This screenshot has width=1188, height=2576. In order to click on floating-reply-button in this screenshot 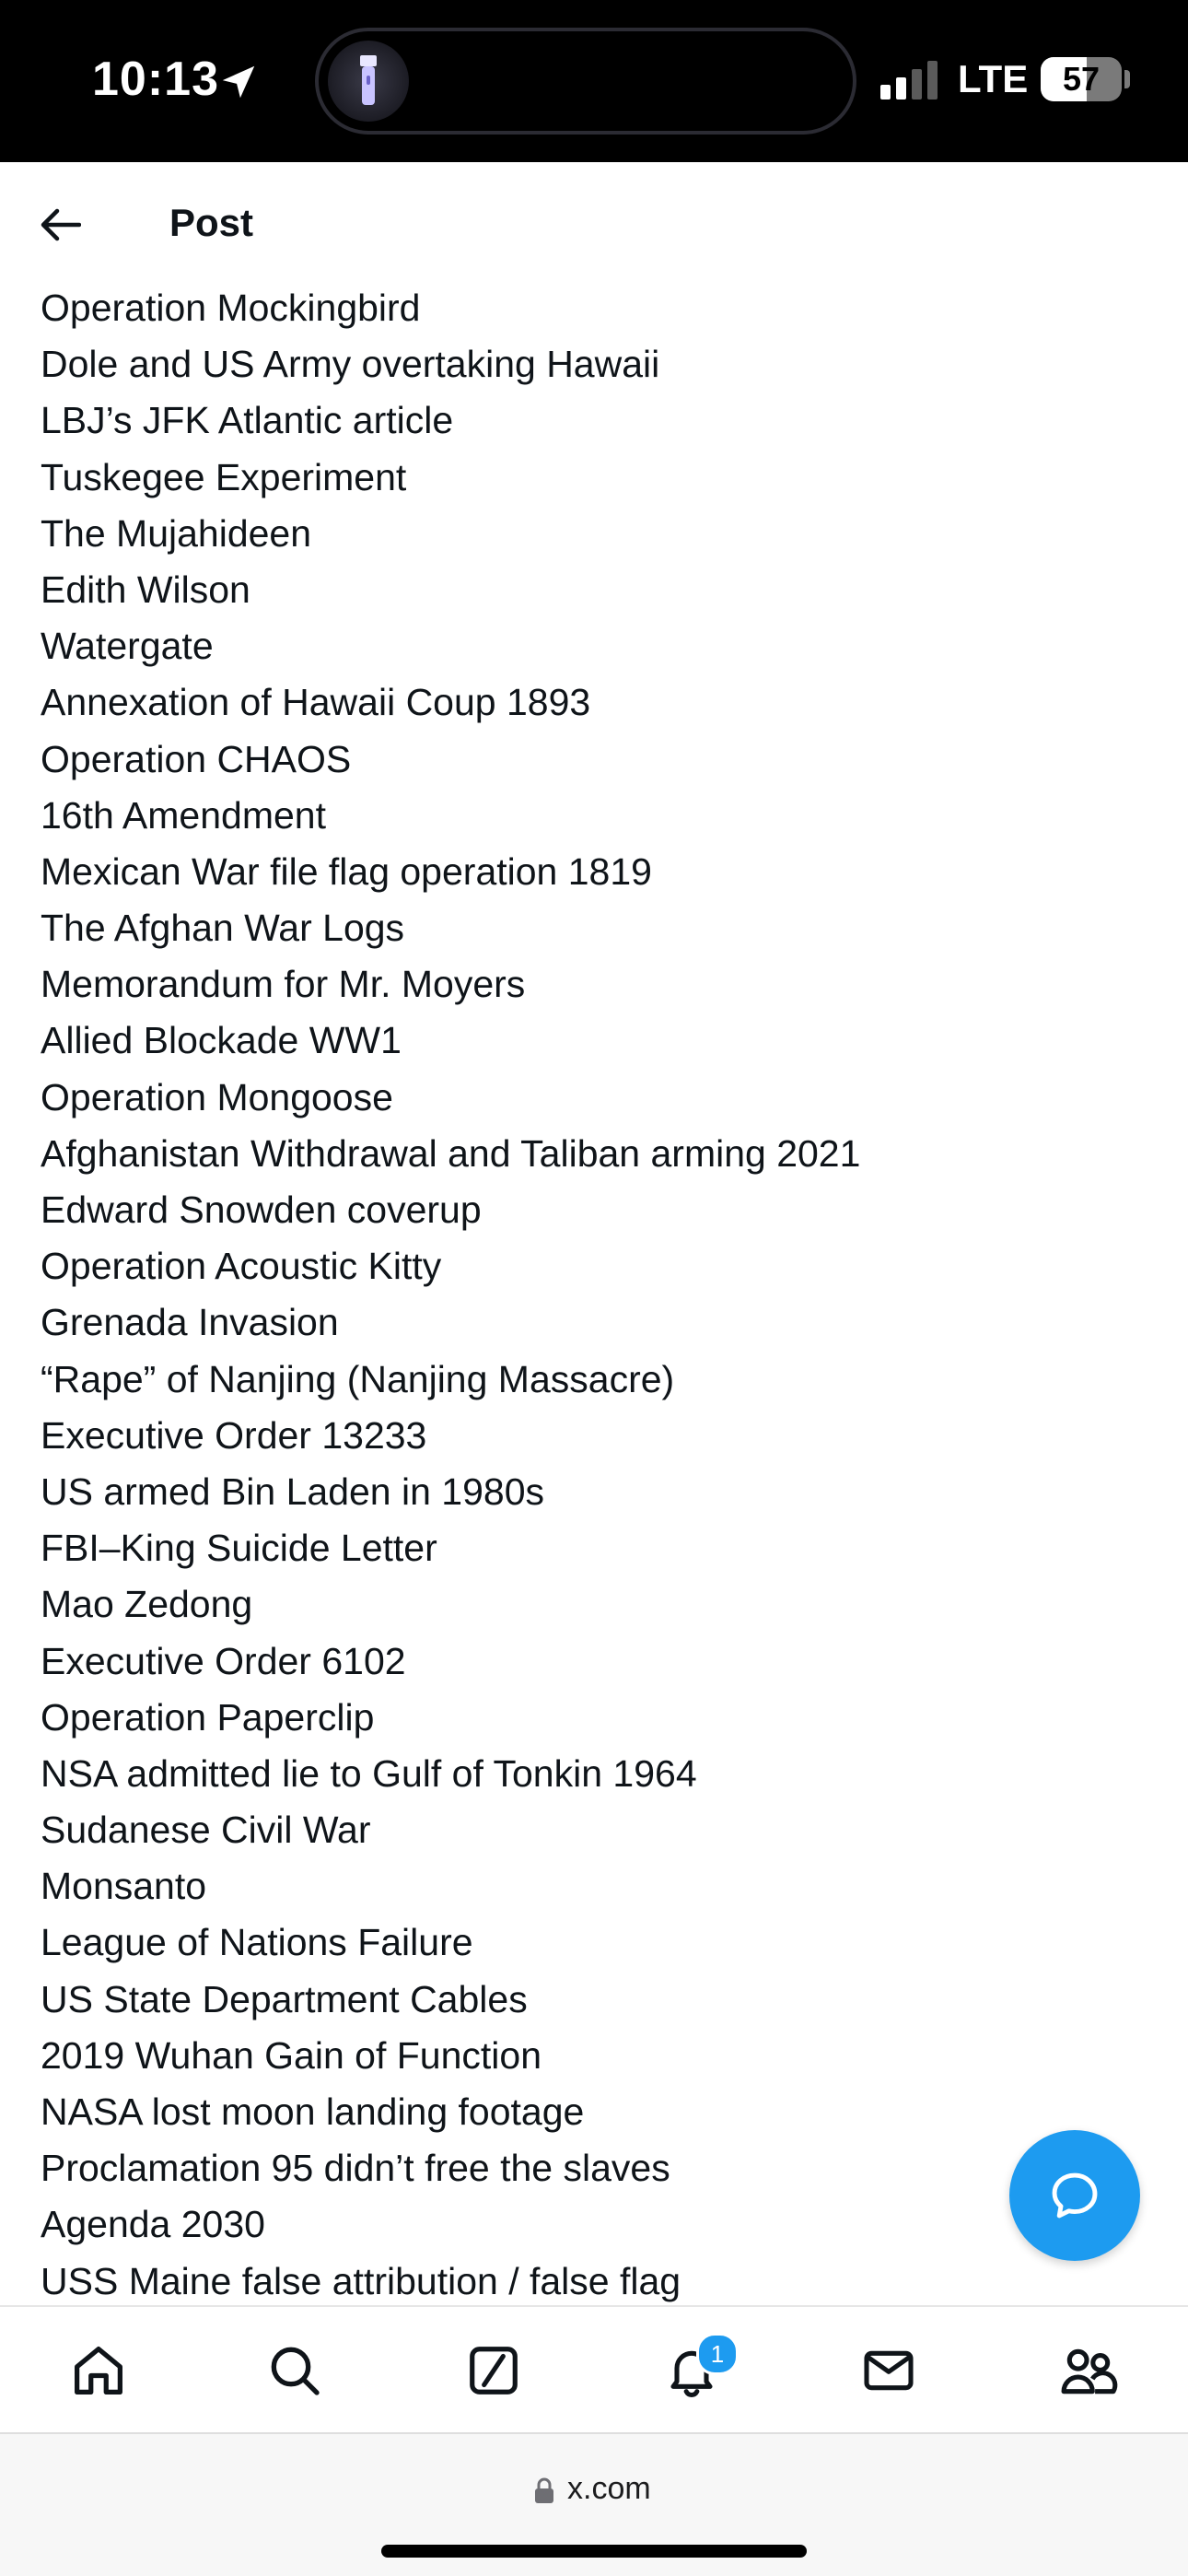, I will do `click(1074, 2195)`.